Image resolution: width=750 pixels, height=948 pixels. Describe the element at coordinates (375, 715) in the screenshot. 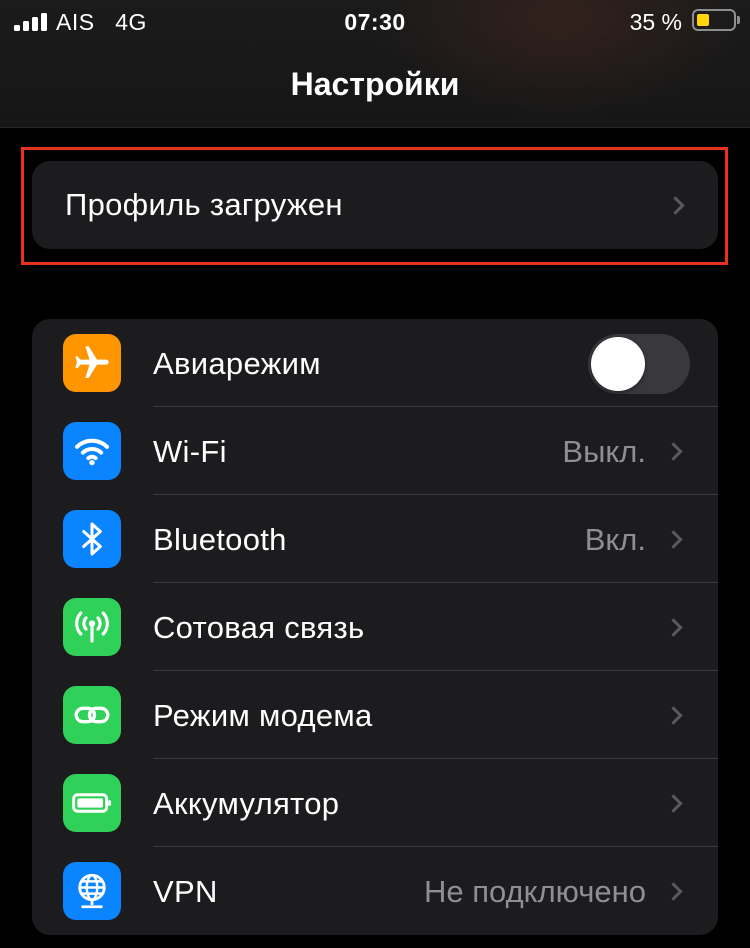

I see `settings-row-personal-hotspot: Режим модема` at that location.